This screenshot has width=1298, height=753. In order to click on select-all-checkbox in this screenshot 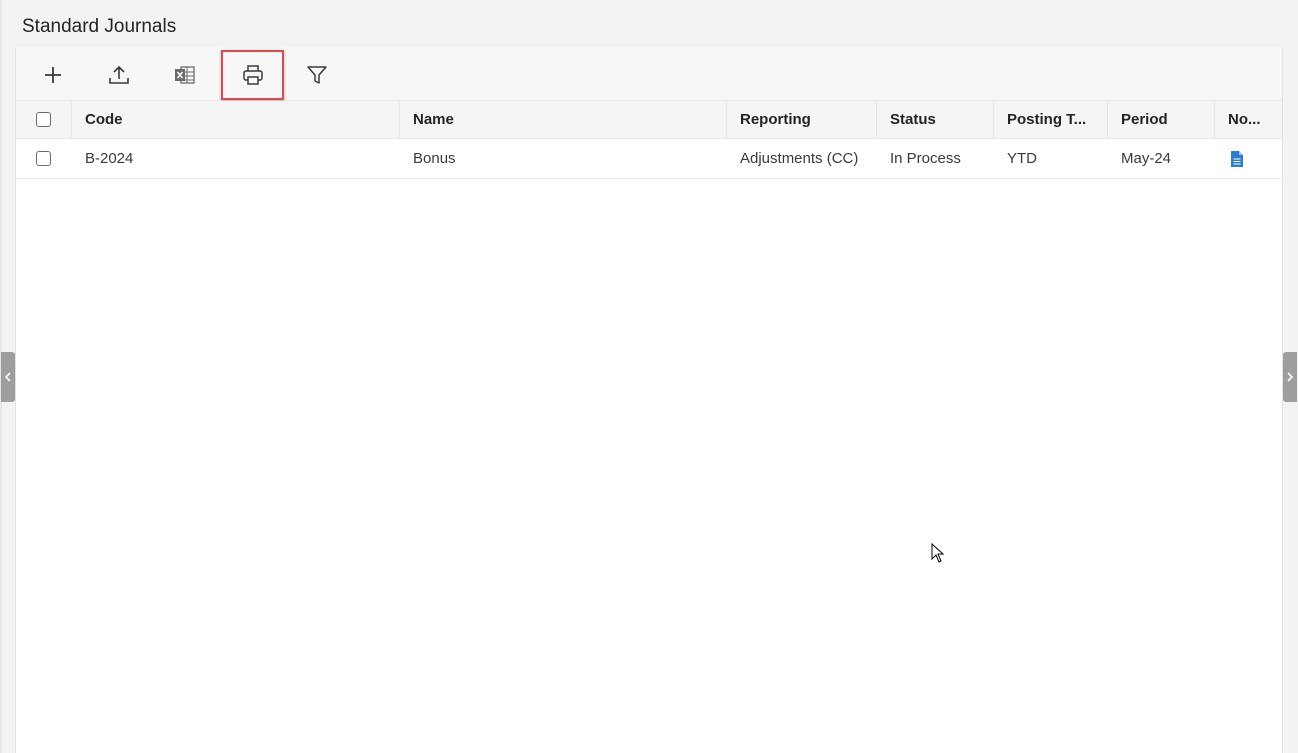, I will do `click(43, 119)`.